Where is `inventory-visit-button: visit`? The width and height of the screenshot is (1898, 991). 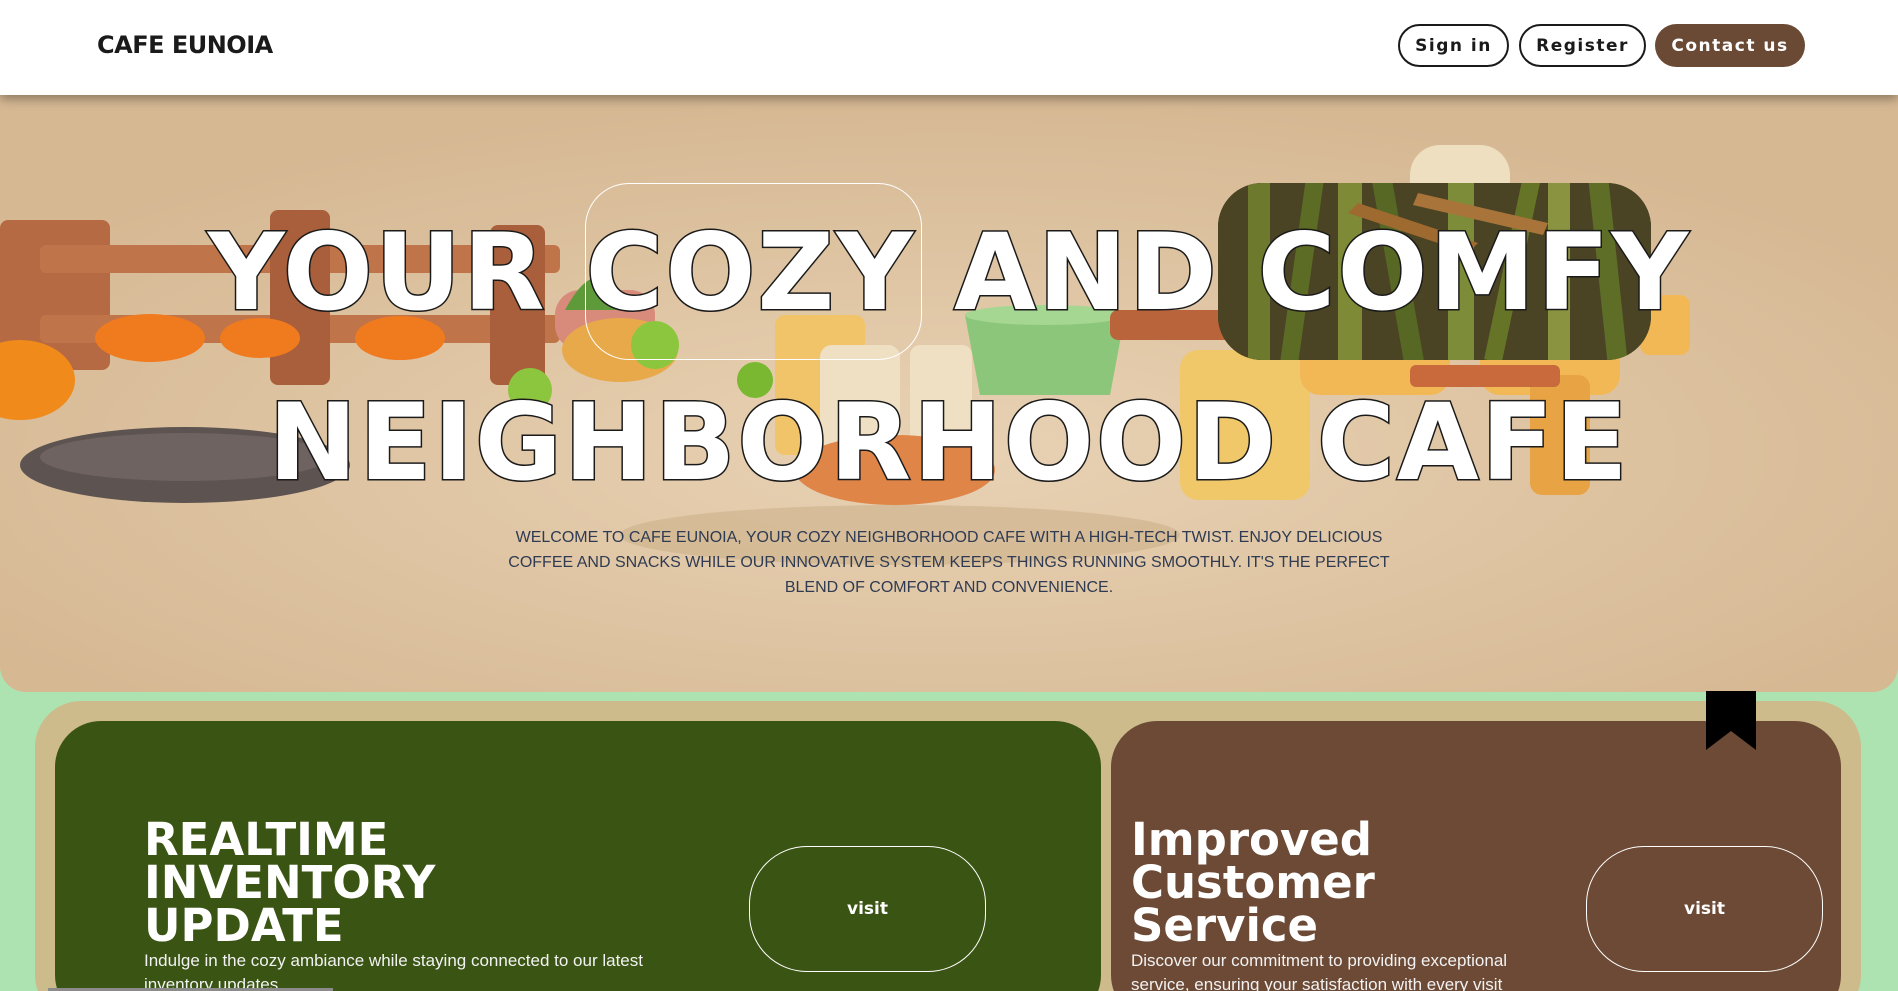 inventory-visit-button: visit is located at coordinates (867, 909).